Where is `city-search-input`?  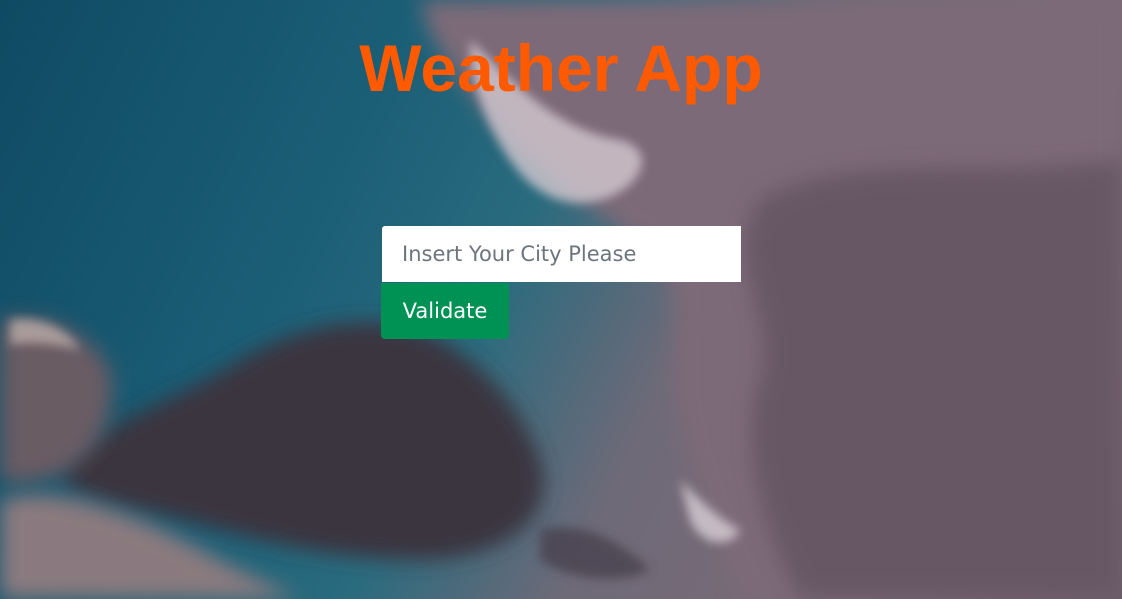 city-search-input is located at coordinates (561, 254).